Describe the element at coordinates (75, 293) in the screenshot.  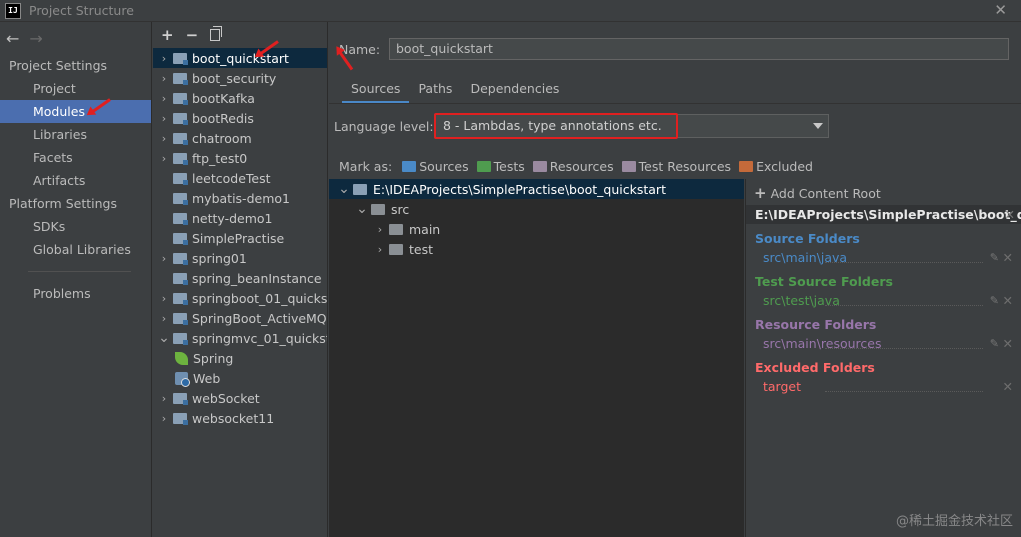
I see `nav-item-problems: Problems` at that location.